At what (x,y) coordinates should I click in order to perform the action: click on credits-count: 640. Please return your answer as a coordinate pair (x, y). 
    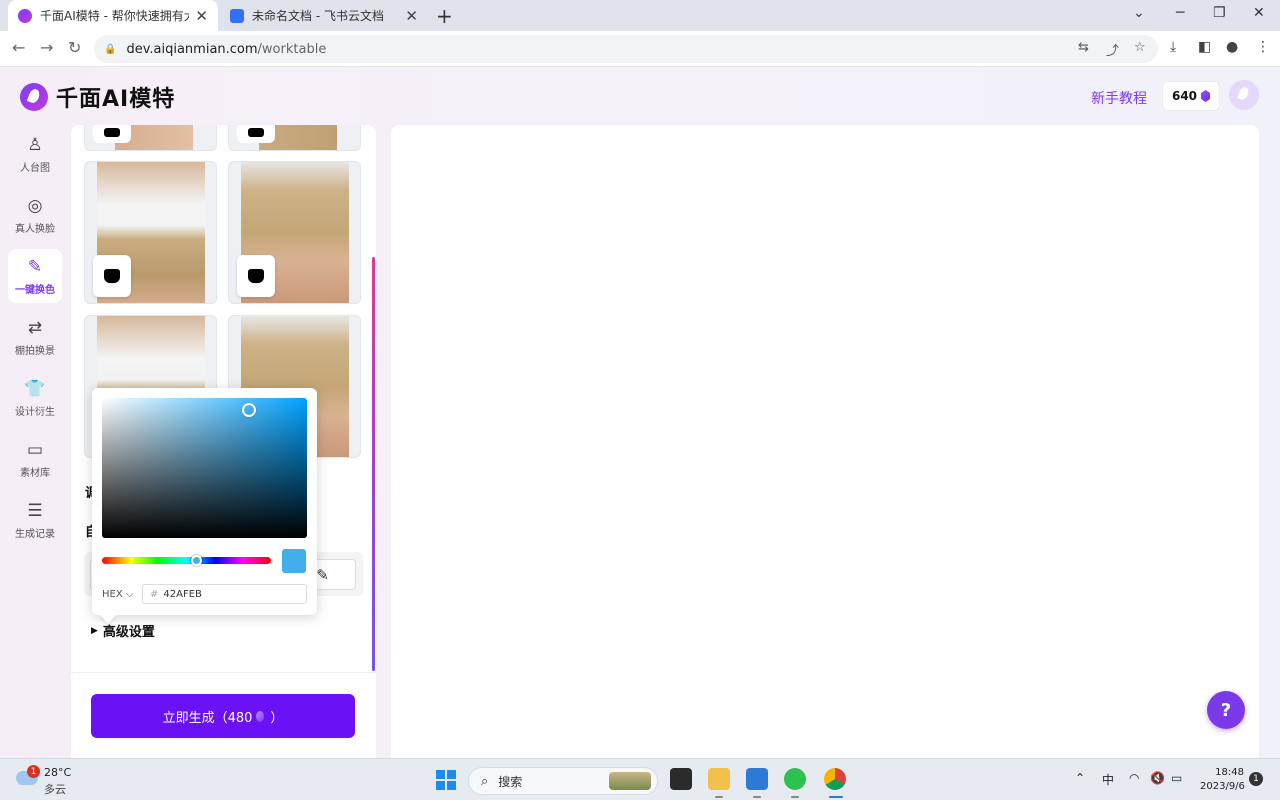
    Looking at the image, I should click on (1184, 96).